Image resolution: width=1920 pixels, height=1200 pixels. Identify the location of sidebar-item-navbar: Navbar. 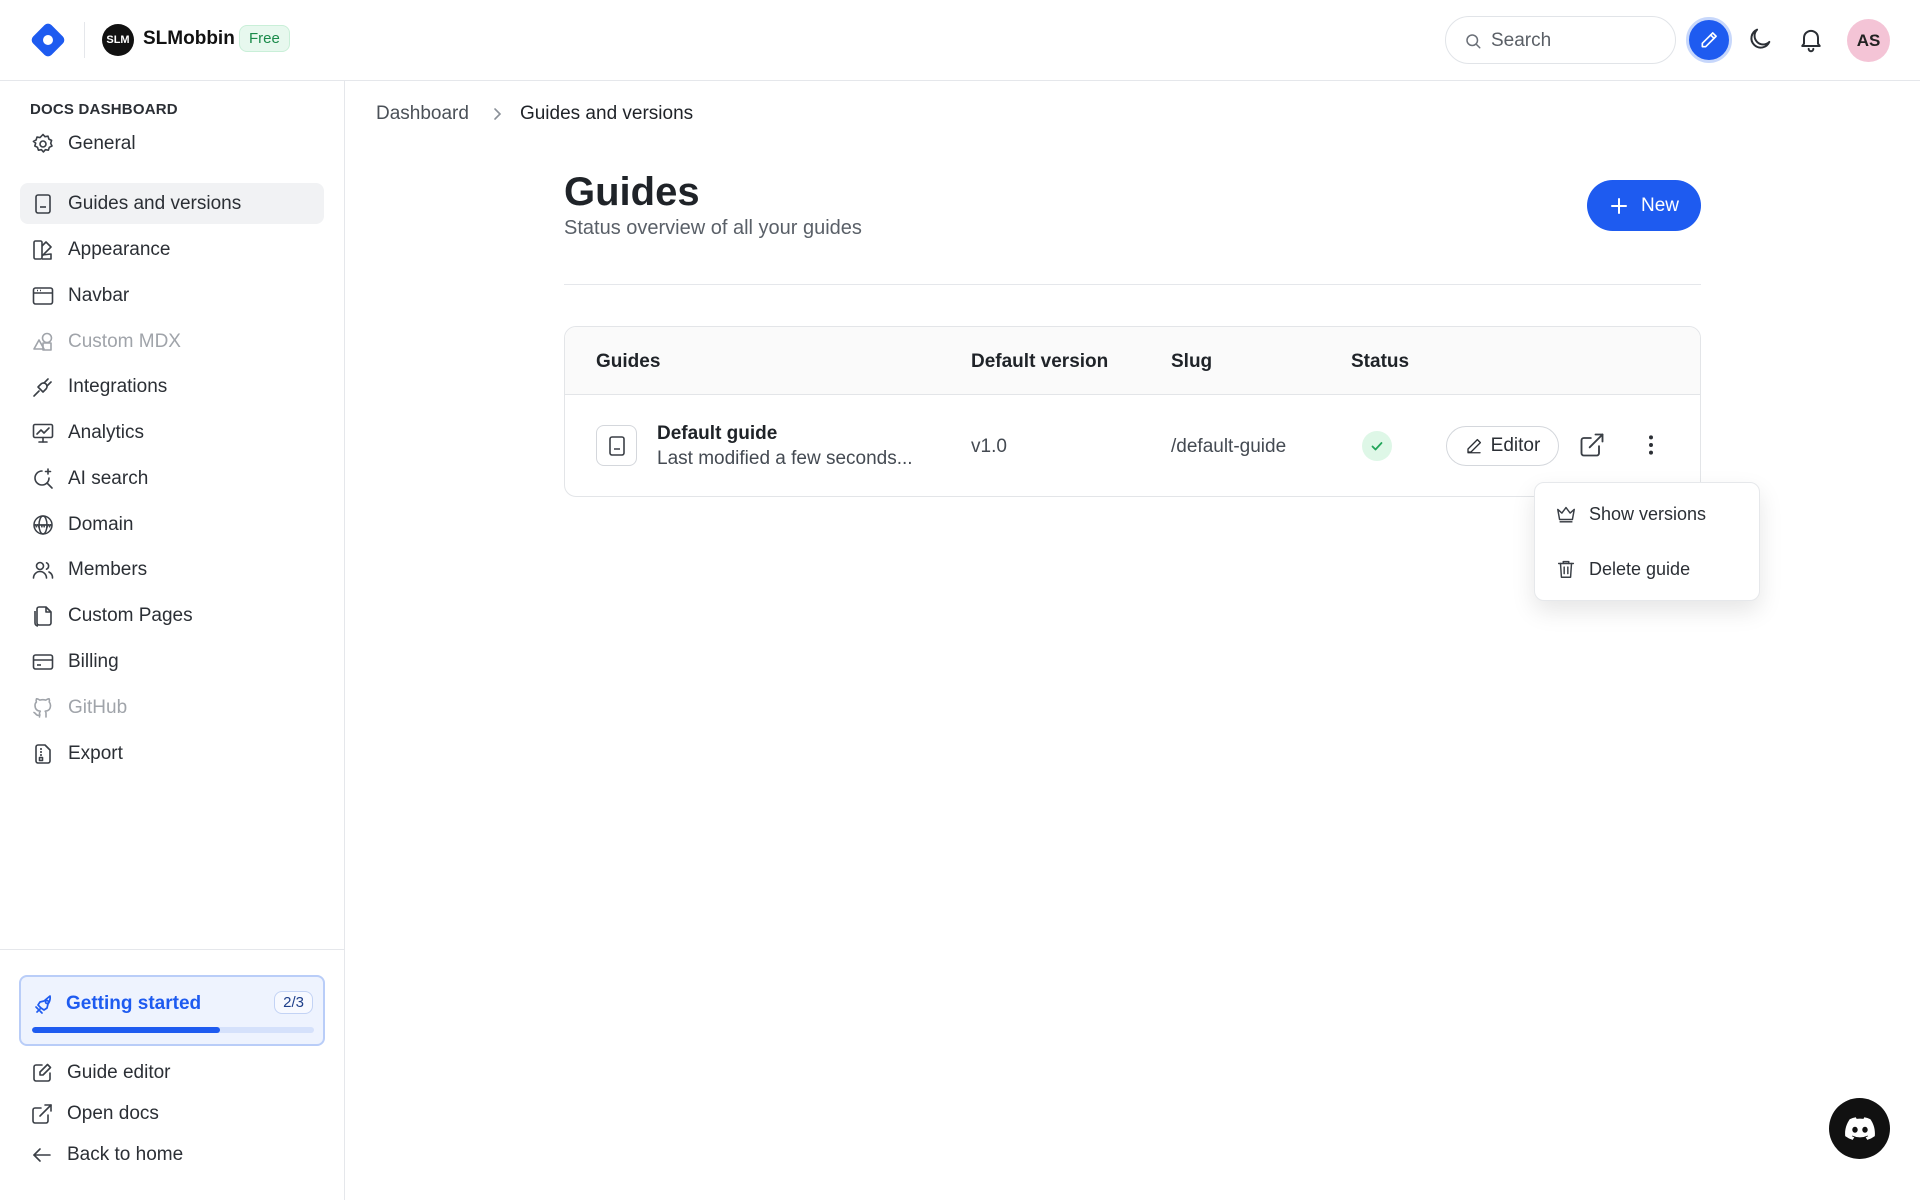
(172, 295).